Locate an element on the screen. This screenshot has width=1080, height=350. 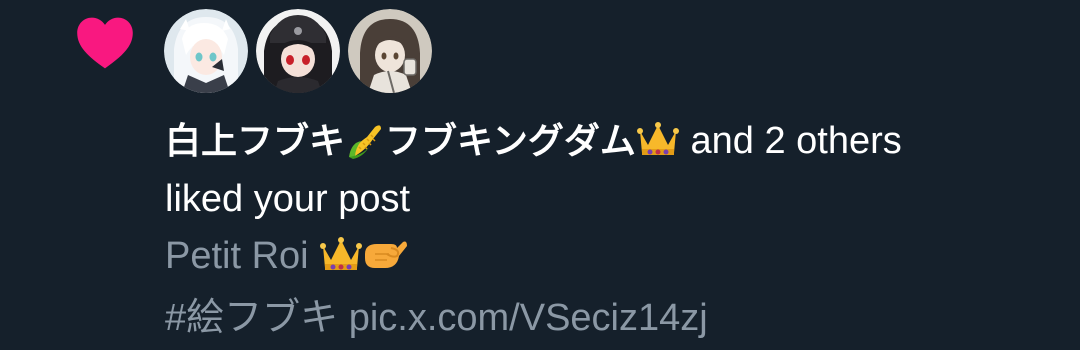
post-hashtag-link: #絵フブキ pic.x.com/VSeciz14zj is located at coordinates (436, 318).